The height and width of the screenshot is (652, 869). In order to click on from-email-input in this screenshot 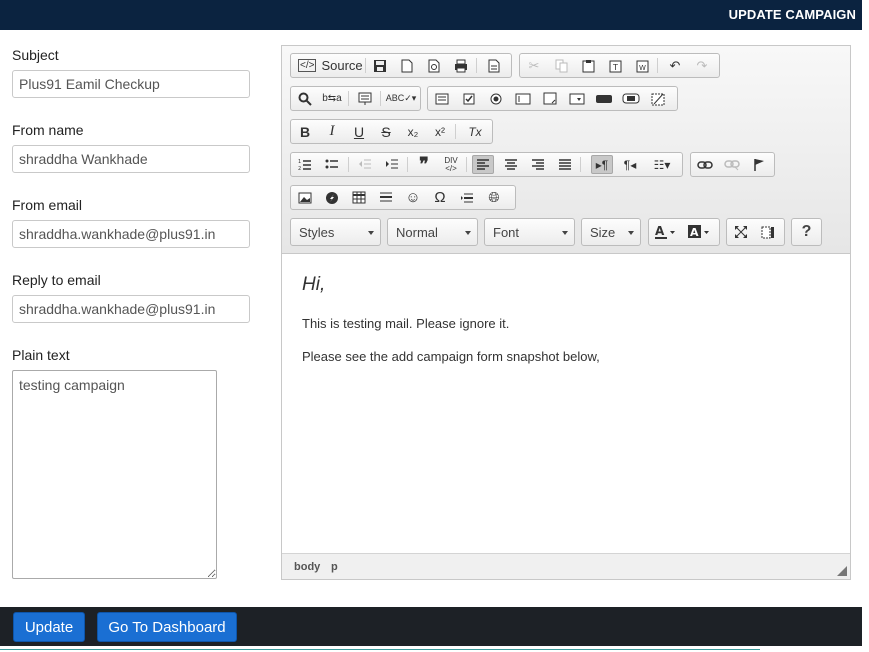, I will do `click(131, 234)`.